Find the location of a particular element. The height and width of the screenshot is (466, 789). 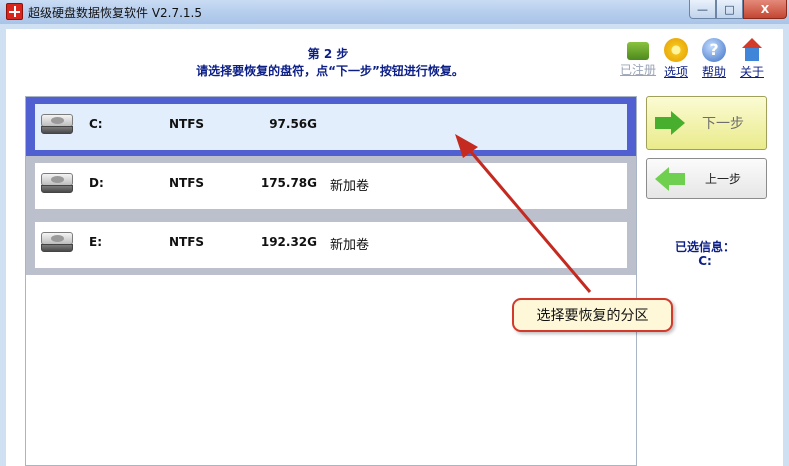

next-step-button: 下一步 is located at coordinates (706, 123).